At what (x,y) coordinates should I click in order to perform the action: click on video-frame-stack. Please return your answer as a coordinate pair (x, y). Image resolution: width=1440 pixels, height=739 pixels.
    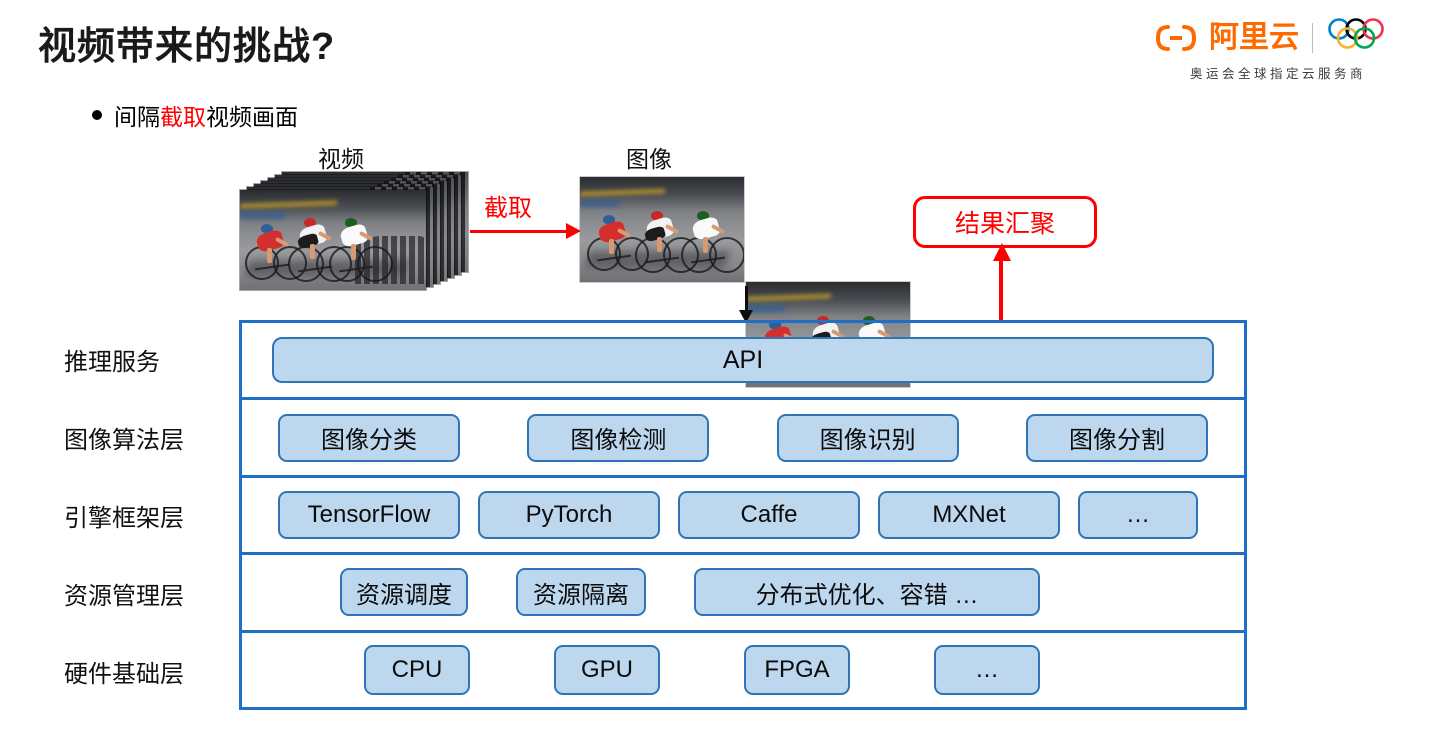
    Looking at the image, I should click on (354, 231).